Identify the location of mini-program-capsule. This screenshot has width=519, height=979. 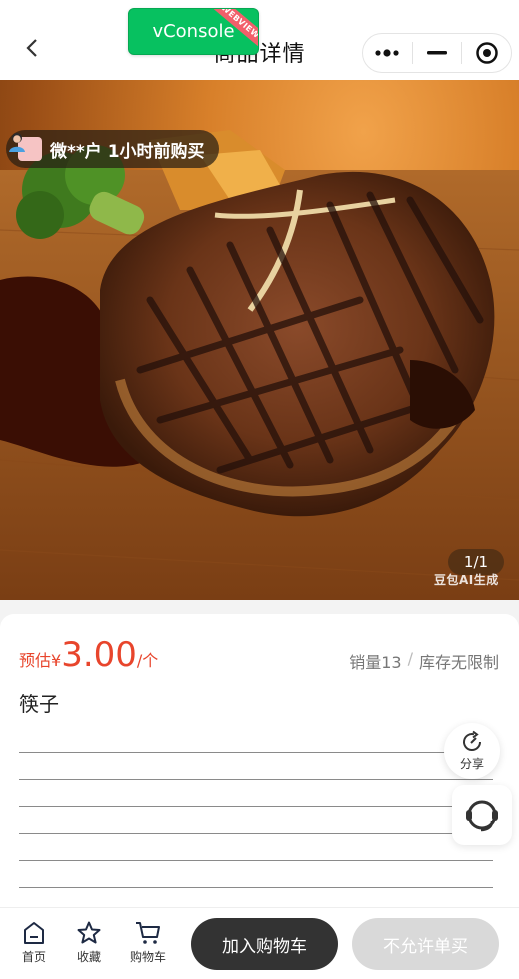
(437, 53).